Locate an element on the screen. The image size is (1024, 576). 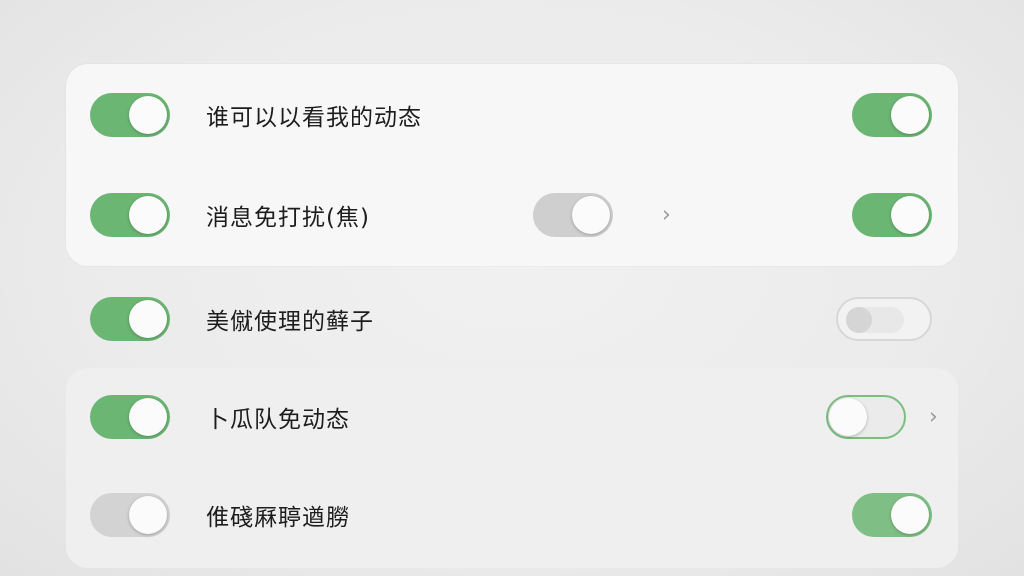
settings-row-4: 卜瓜队免动态 › is located at coordinates (512, 417).